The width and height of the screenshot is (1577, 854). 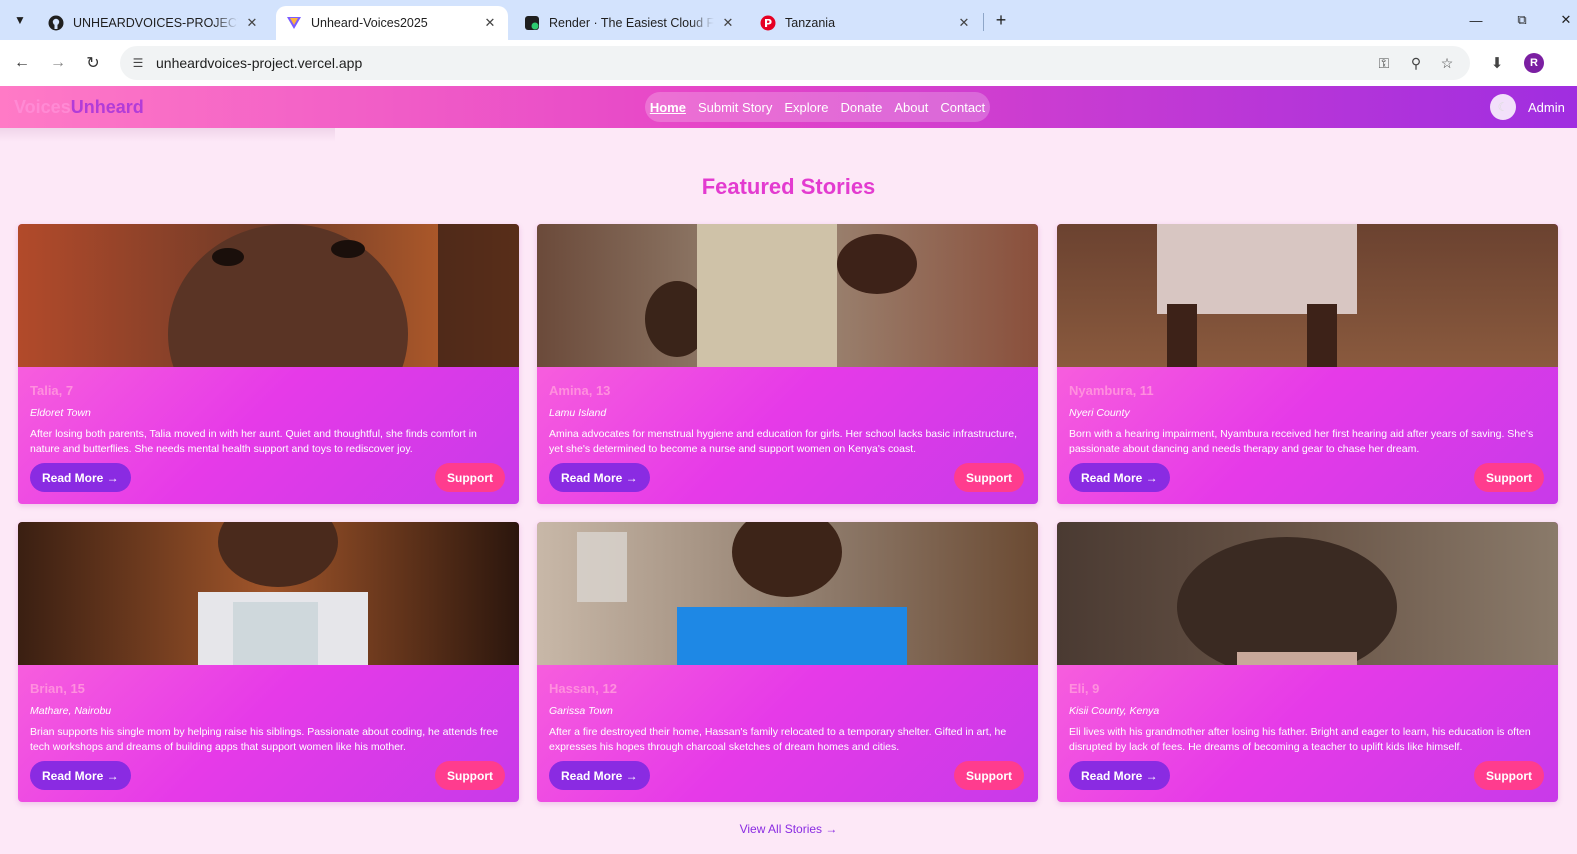 I want to click on header-shadow, so click(x=167, y=135).